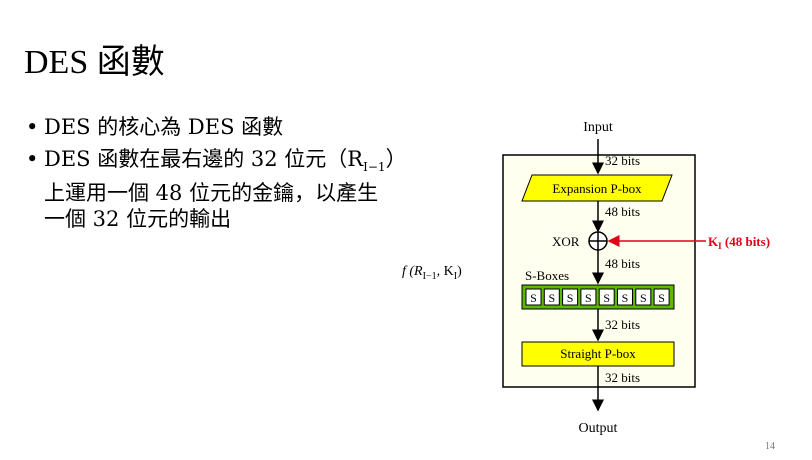 The height and width of the screenshot is (460, 812). I want to click on page-number: 14, so click(770, 446).